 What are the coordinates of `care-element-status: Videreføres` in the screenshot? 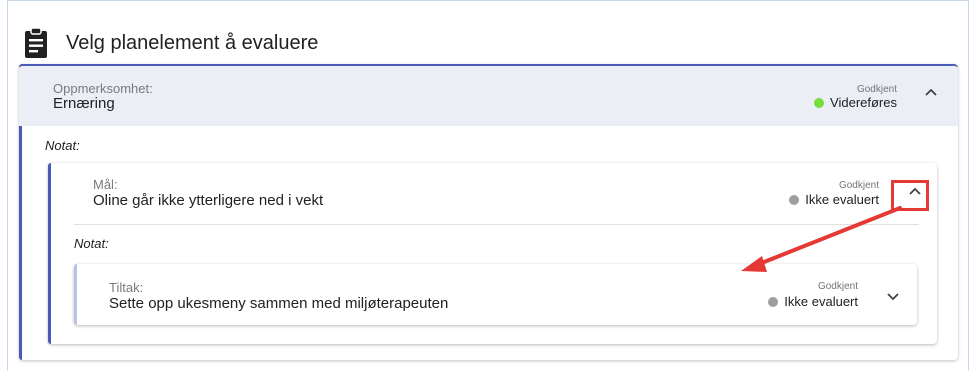 It's located at (855, 102).